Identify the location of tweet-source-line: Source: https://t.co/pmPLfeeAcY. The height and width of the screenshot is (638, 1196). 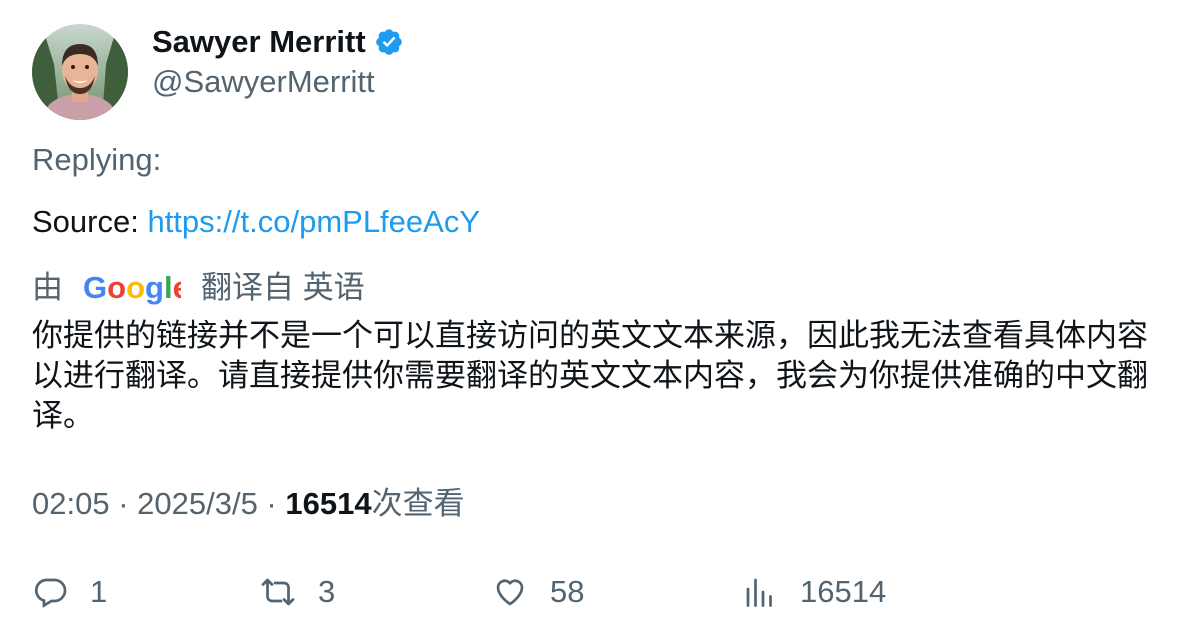
(256, 222).